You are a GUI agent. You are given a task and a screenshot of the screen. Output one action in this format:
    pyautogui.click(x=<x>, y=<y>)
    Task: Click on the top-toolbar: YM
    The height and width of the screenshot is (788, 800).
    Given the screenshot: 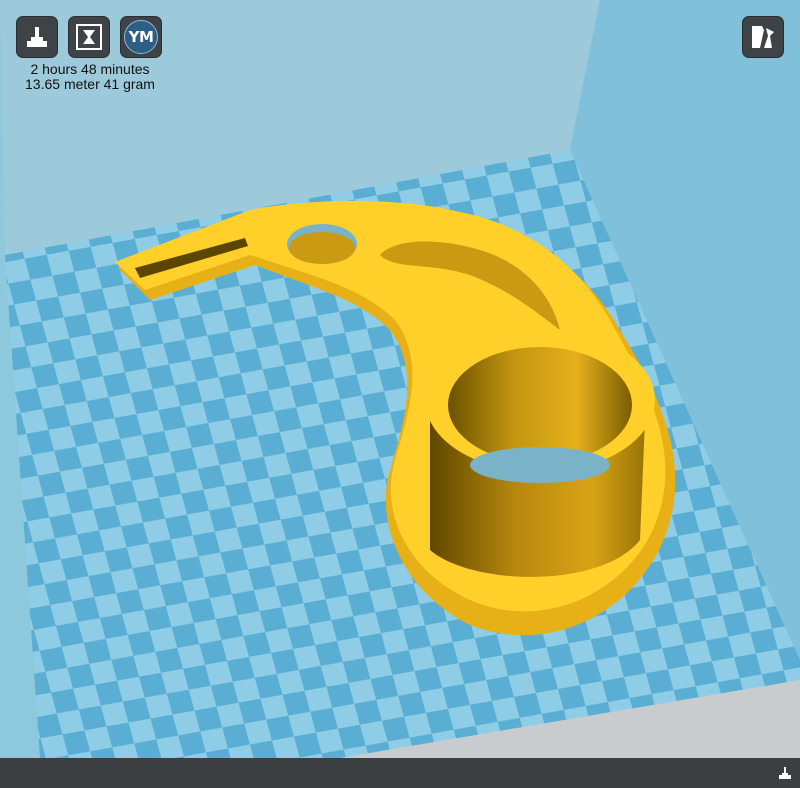 What is the action you would take?
    pyautogui.click(x=89, y=37)
    